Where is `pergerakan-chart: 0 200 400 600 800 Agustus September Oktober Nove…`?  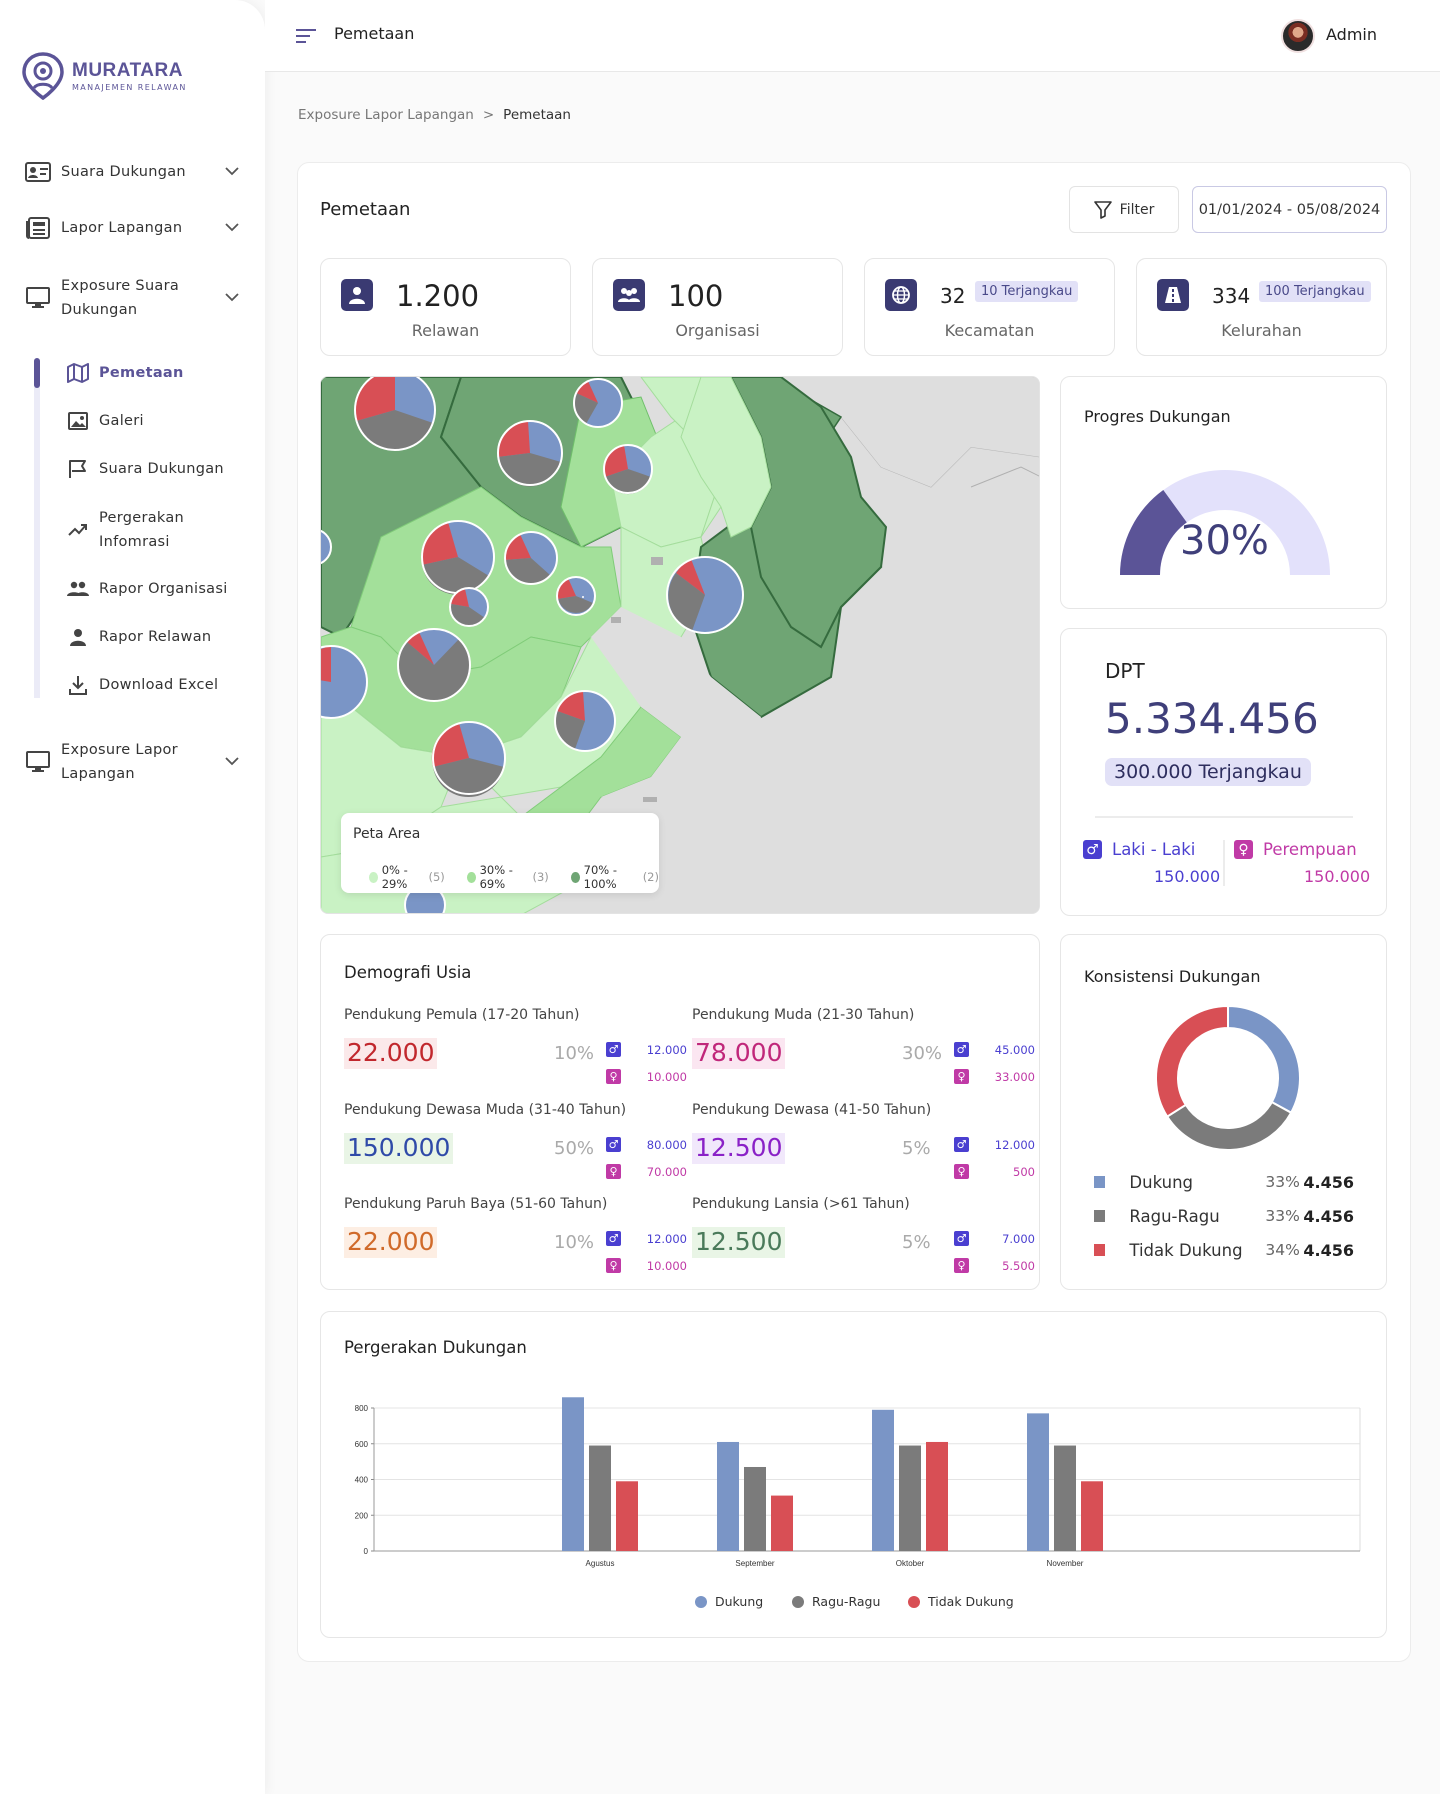
pergerakan-chart: 0 200 400 600 800 Agustus September Oktober Nove… is located at coordinates (858, 1482).